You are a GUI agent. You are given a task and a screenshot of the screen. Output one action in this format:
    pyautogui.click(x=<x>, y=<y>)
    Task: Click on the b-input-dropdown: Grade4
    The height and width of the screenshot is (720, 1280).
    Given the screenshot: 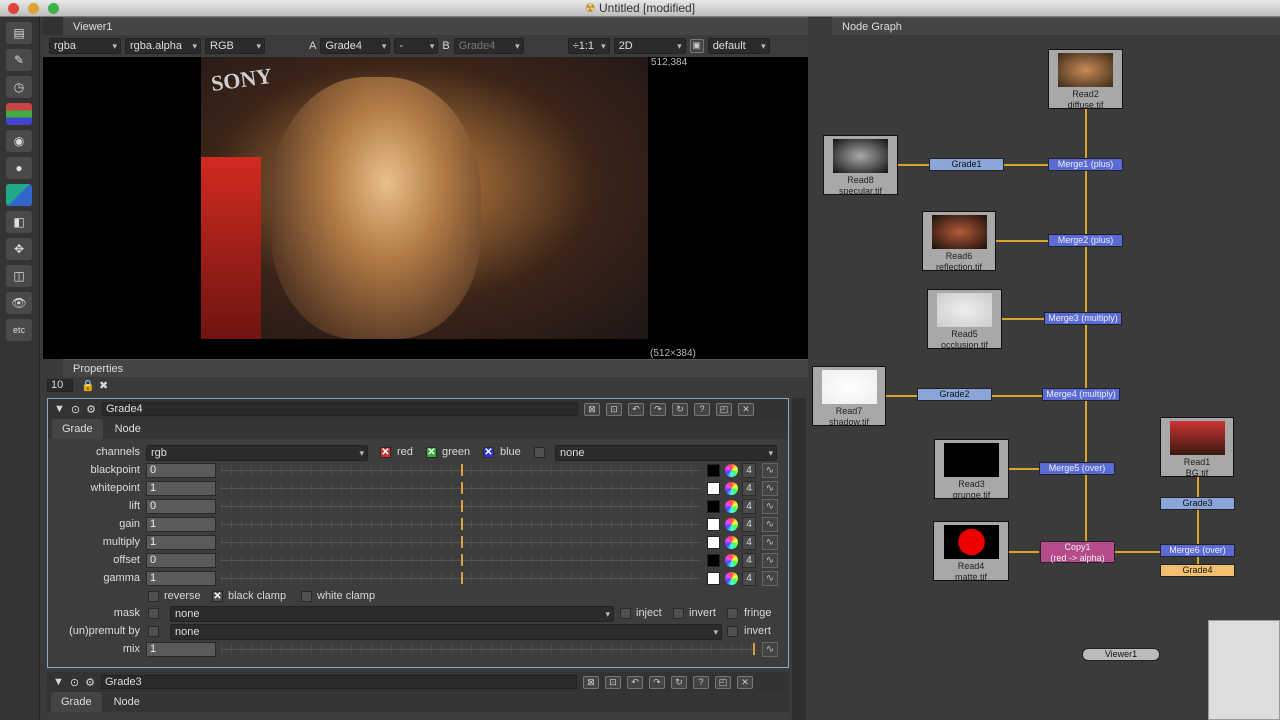 What is the action you would take?
    pyautogui.click(x=488, y=46)
    